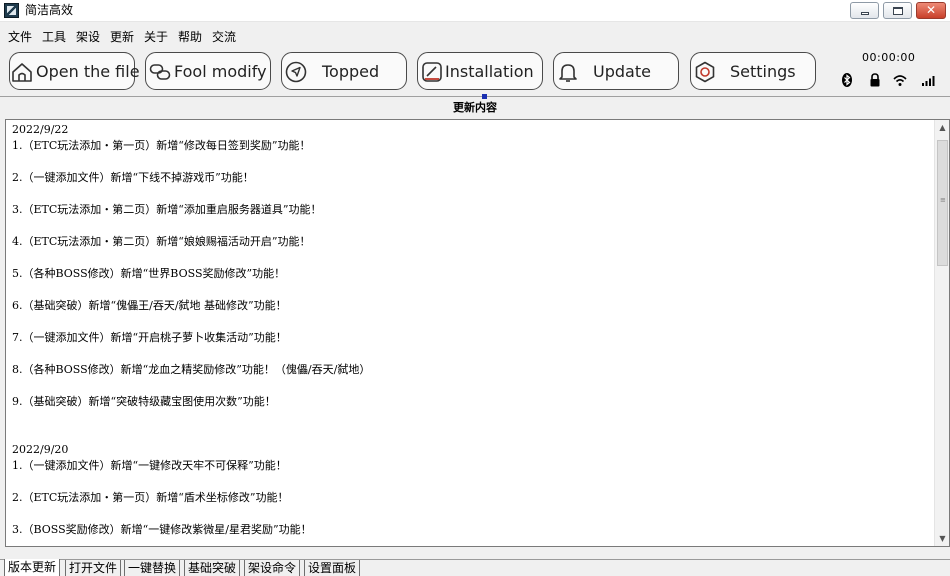 The image size is (950, 576). I want to click on settings-button: Settings, so click(753, 71).